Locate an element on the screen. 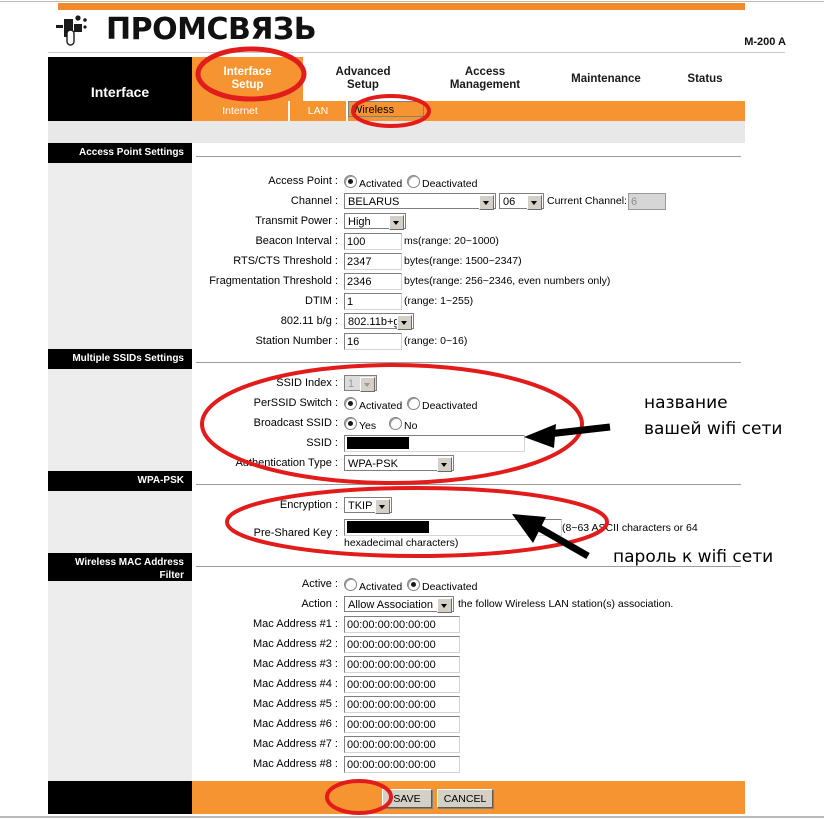 The width and height of the screenshot is (824, 820). label-dtim: DTIM : is located at coordinates (321, 301).